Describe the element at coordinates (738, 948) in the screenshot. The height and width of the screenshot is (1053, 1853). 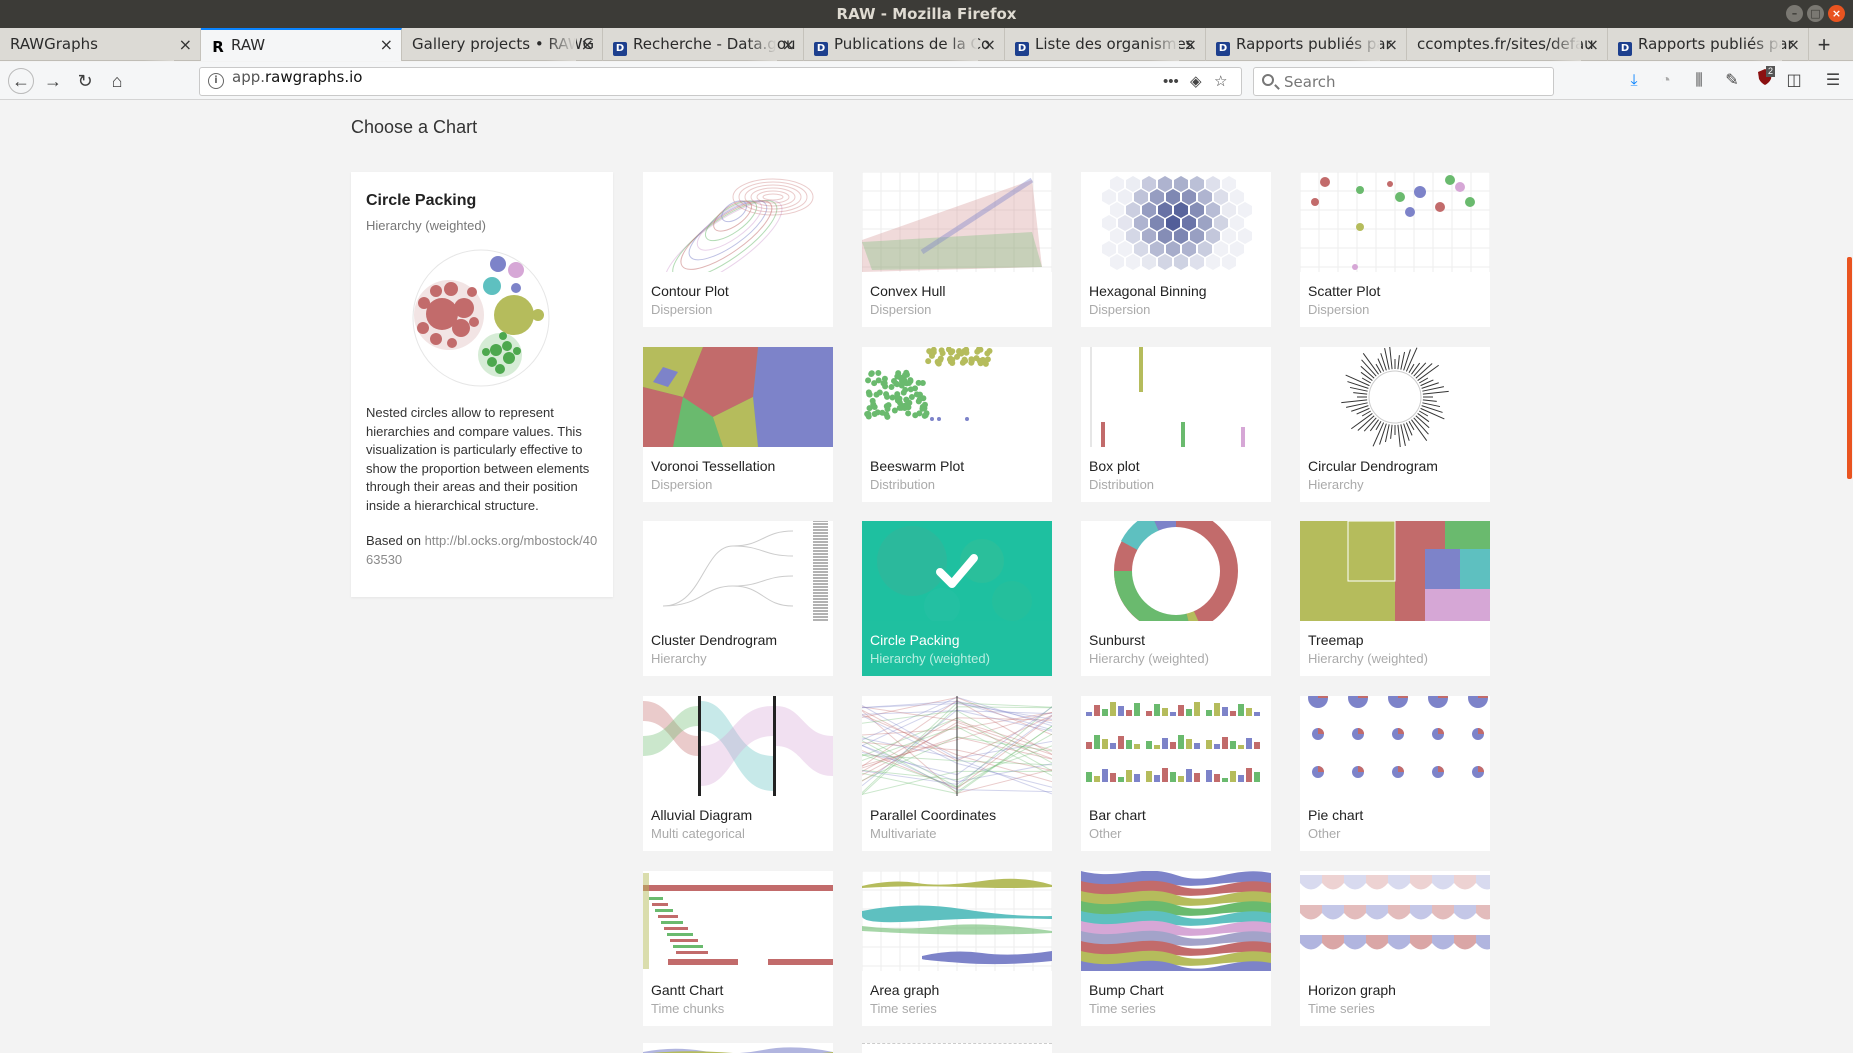
I see `chart-card-gantt-chart: Gantt Chart Time chunks` at that location.